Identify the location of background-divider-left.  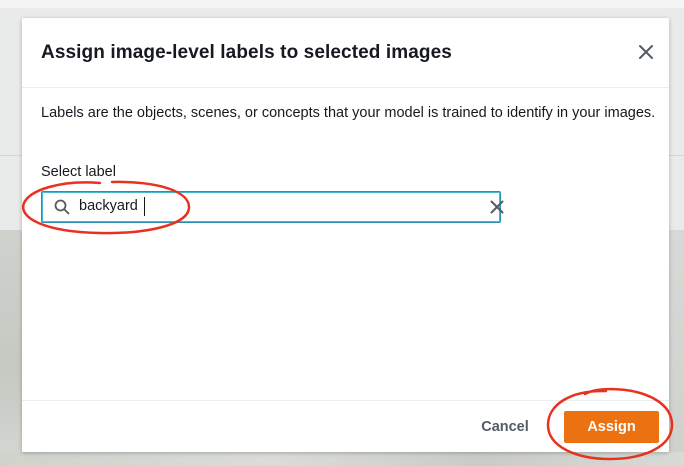
(11, 155).